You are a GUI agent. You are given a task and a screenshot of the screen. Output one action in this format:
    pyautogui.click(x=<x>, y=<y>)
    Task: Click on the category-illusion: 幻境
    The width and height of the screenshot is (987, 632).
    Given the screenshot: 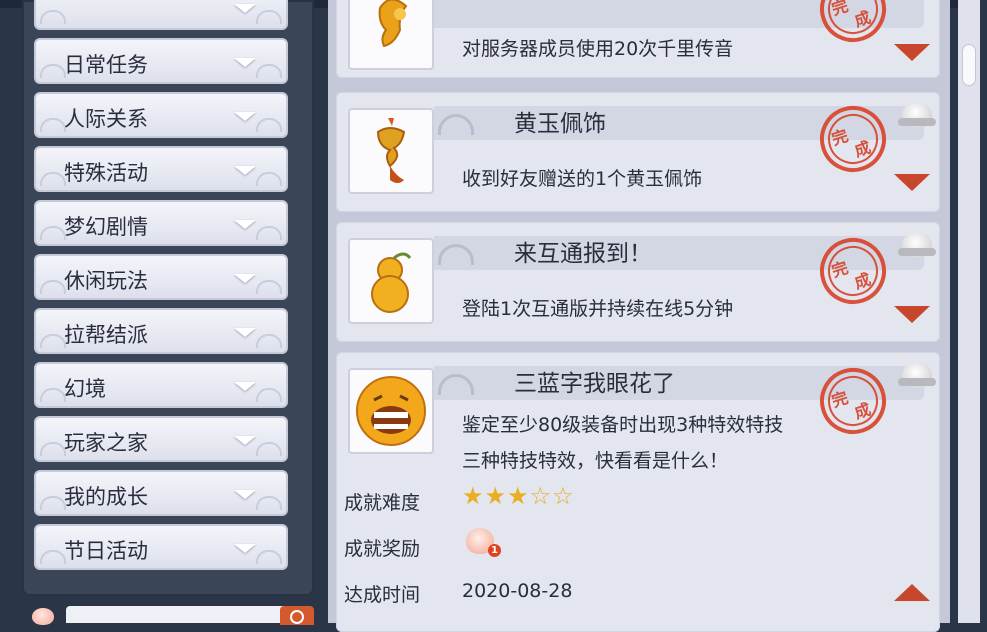 What is the action you would take?
    pyautogui.click(x=161, y=385)
    